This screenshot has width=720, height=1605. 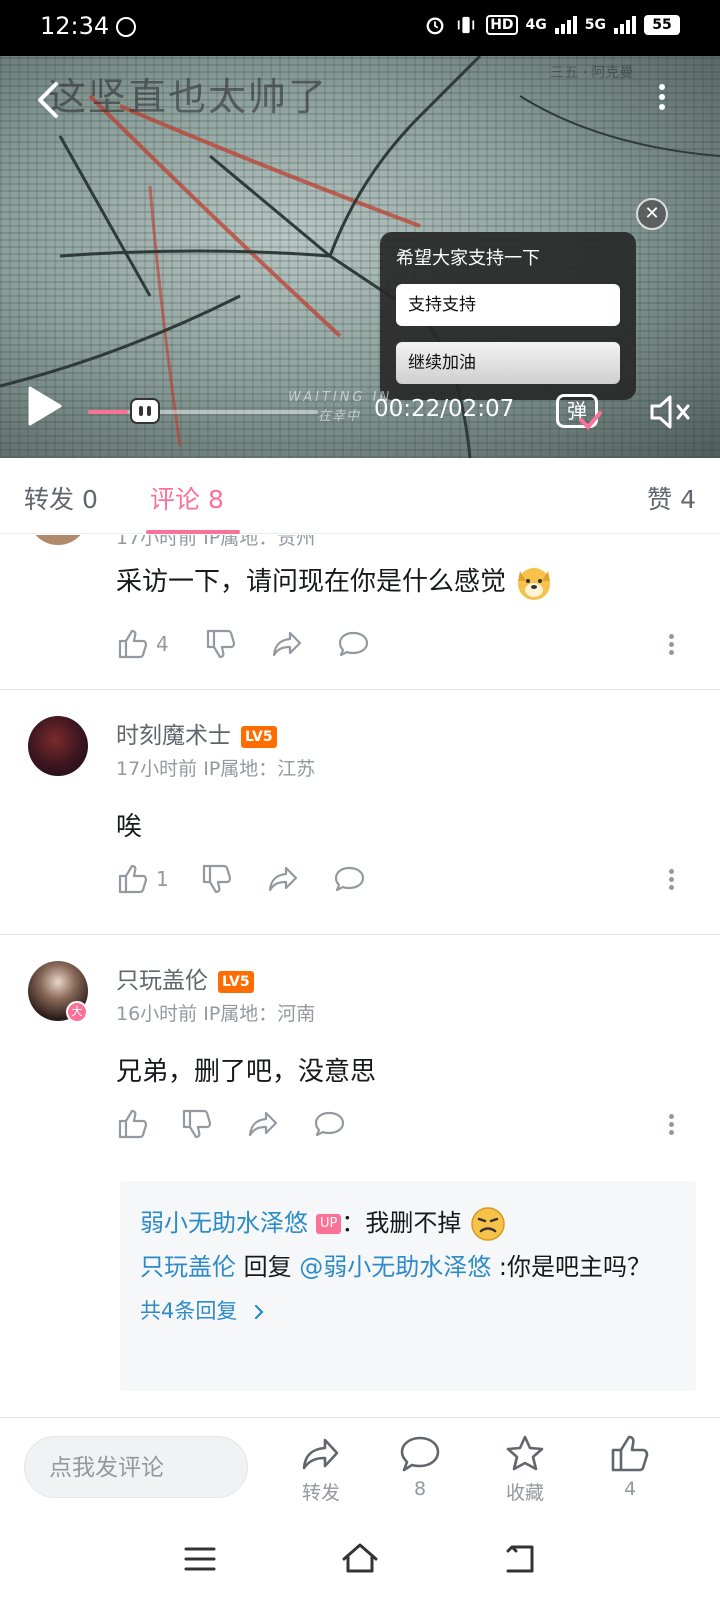 What do you see at coordinates (75, 26) in the screenshot?
I see `status-time: 12:34` at bounding box center [75, 26].